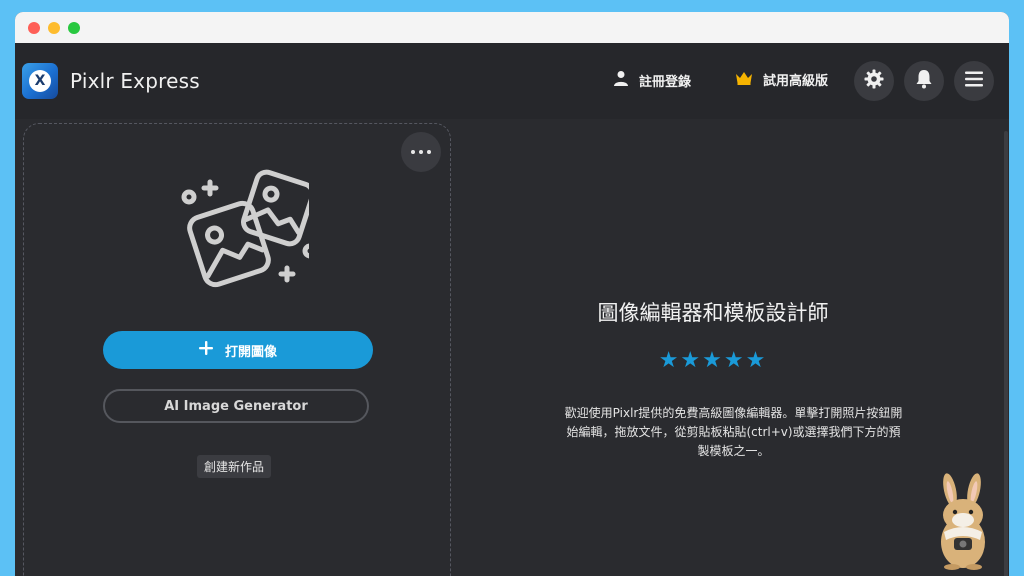 Image resolution: width=1024 pixels, height=576 pixels. I want to click on main-menu-button, so click(974, 81).